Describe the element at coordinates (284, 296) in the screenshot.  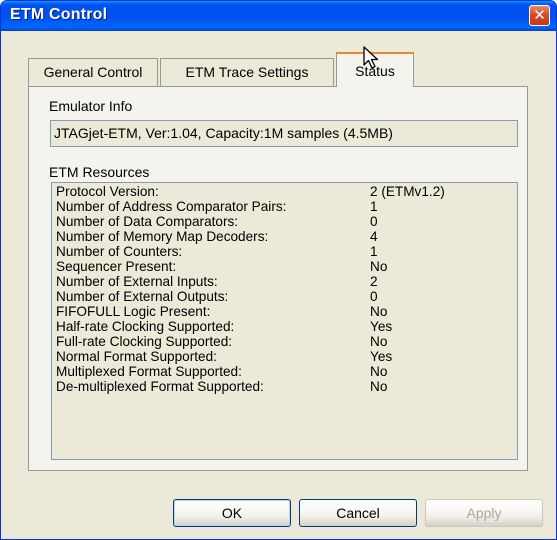
I see `resource-row: Number of External Outputs: 0` at that location.